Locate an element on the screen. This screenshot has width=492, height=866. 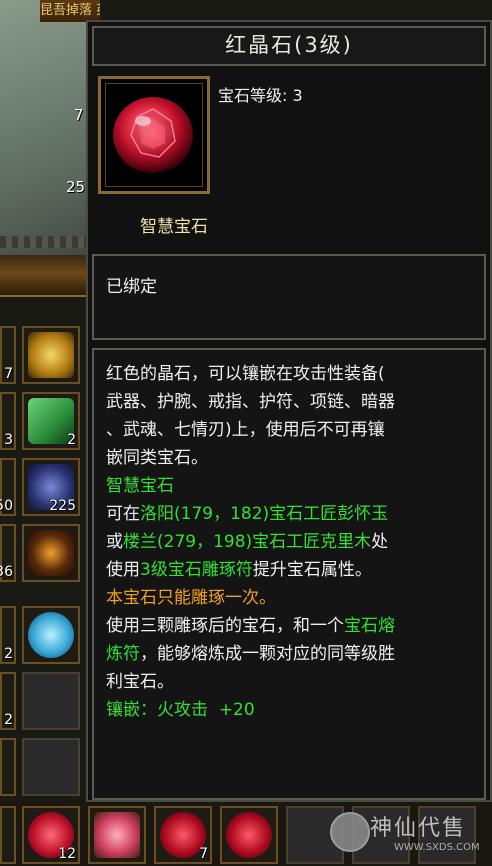
item-link: 宝石熔 is located at coordinates (369, 626).